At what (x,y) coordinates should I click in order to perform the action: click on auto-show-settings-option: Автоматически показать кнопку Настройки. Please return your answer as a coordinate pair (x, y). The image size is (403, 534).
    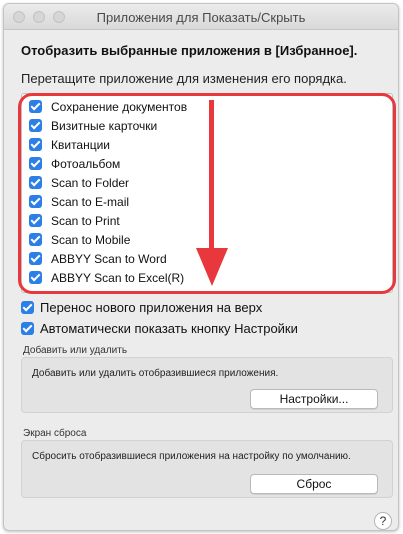
    Looking at the image, I should click on (159, 328).